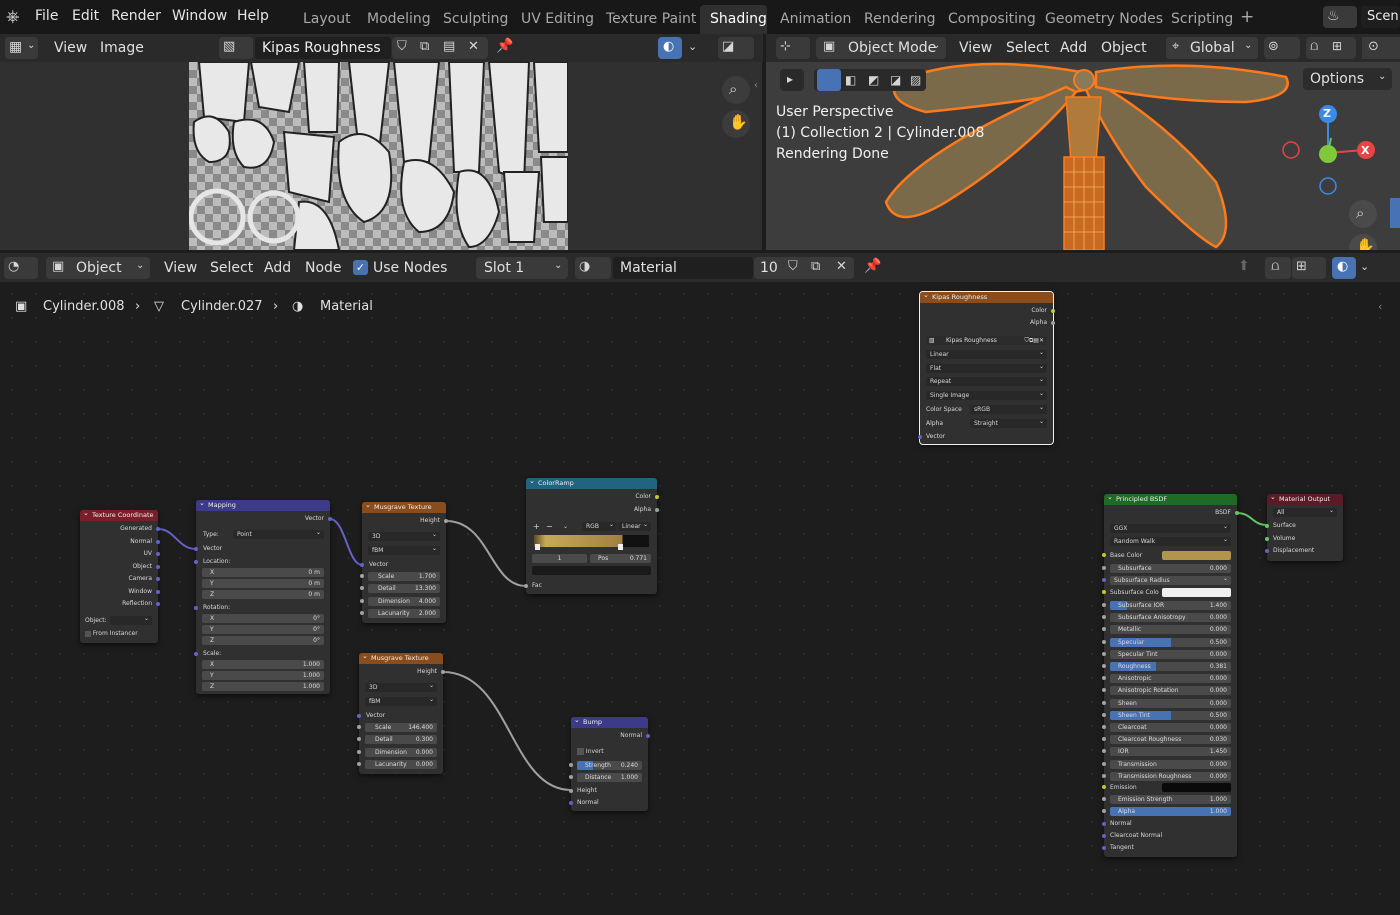  Describe the element at coordinates (526, 586) in the screenshot. I see `socket-fac-in` at that location.